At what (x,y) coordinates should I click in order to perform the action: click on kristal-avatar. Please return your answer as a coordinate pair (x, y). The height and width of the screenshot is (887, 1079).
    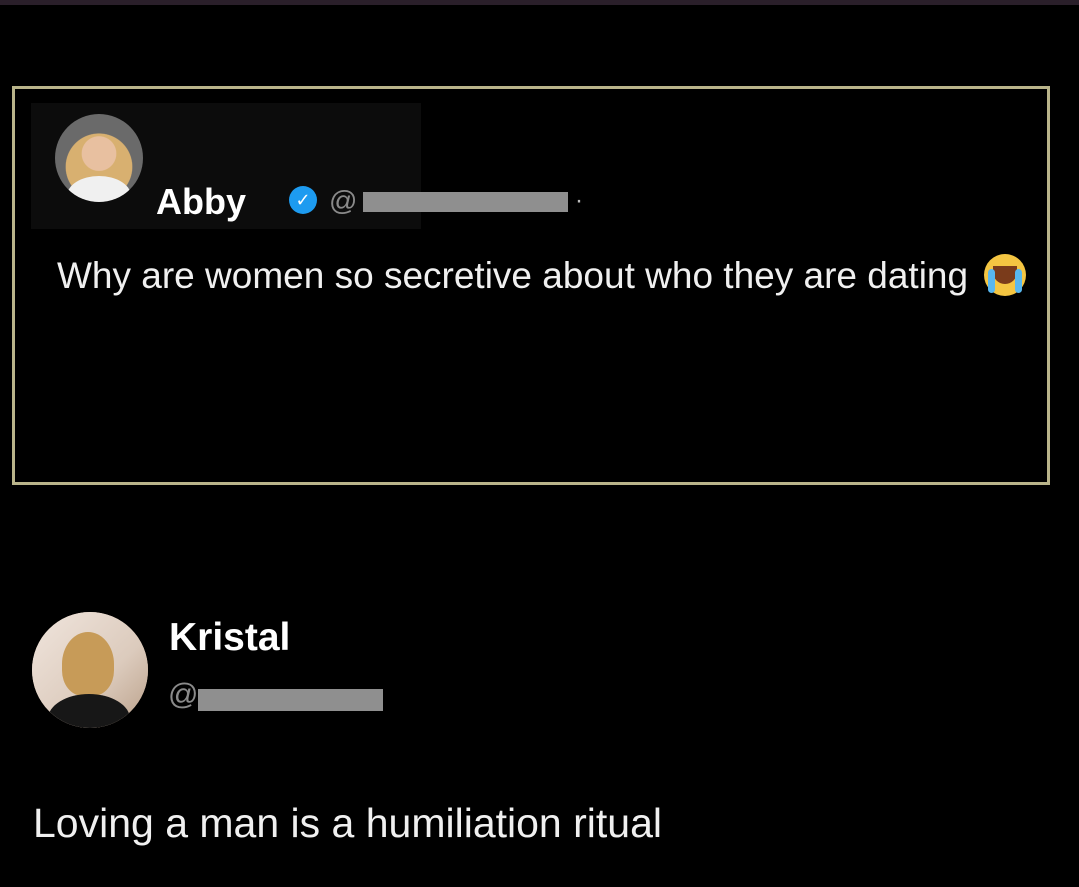
    Looking at the image, I should click on (90, 670).